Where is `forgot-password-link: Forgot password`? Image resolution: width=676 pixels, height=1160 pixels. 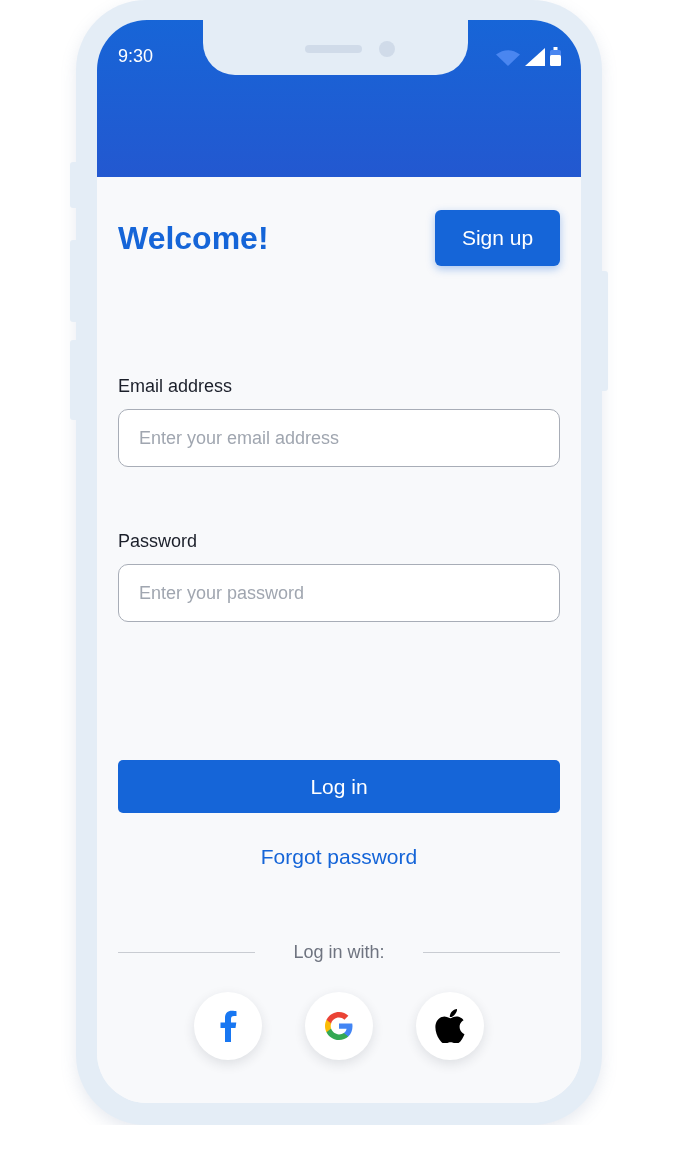 forgot-password-link: Forgot password is located at coordinates (339, 857).